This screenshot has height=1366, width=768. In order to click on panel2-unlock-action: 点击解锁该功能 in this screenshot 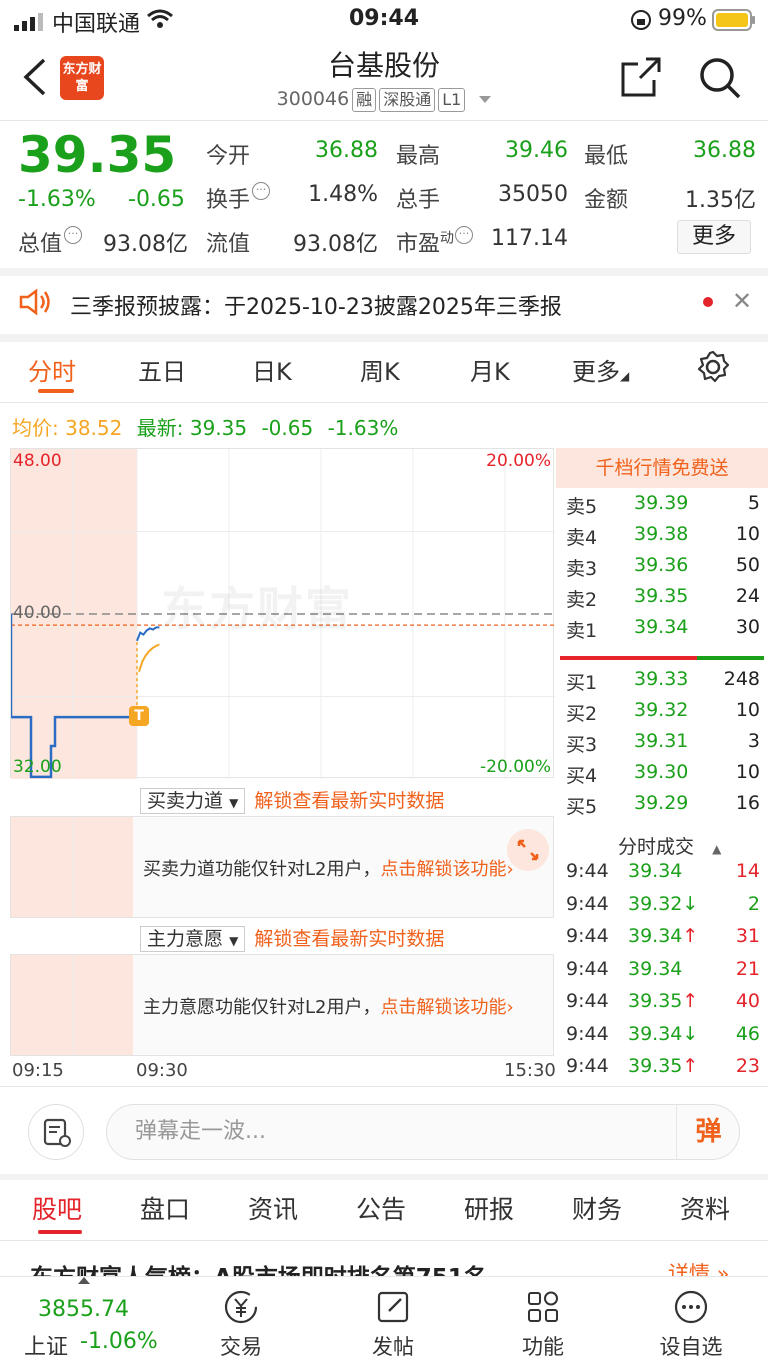, I will do `click(443, 1007)`.